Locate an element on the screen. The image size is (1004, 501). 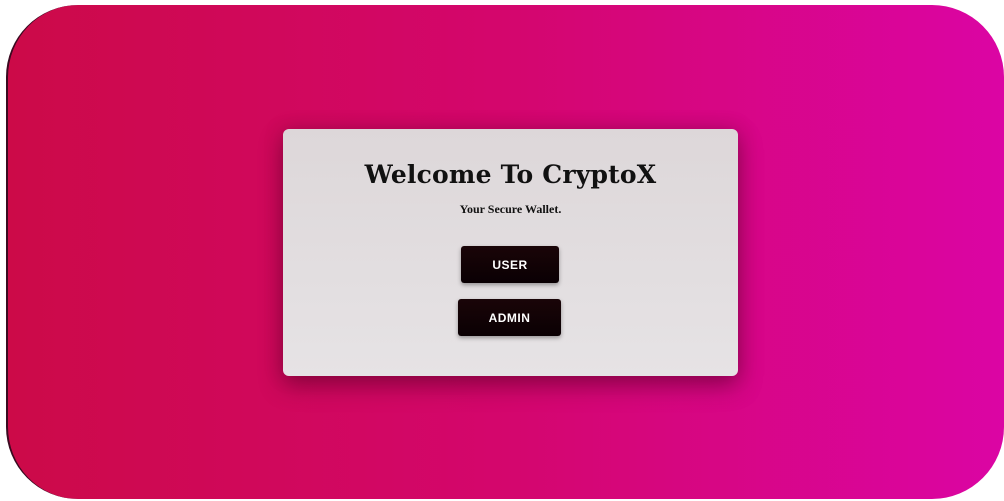
admin-login-button: ADMIN is located at coordinates (509, 317).